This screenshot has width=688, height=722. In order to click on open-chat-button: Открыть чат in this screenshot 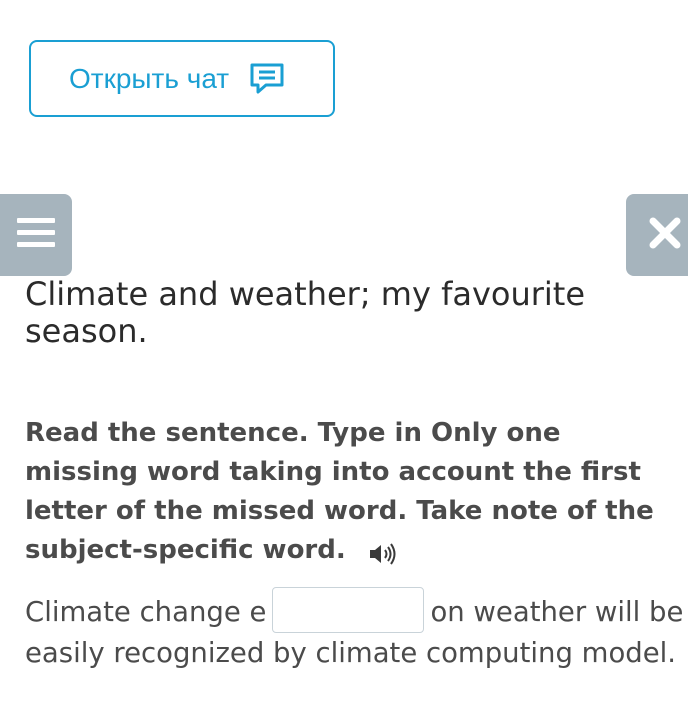, I will do `click(182, 78)`.